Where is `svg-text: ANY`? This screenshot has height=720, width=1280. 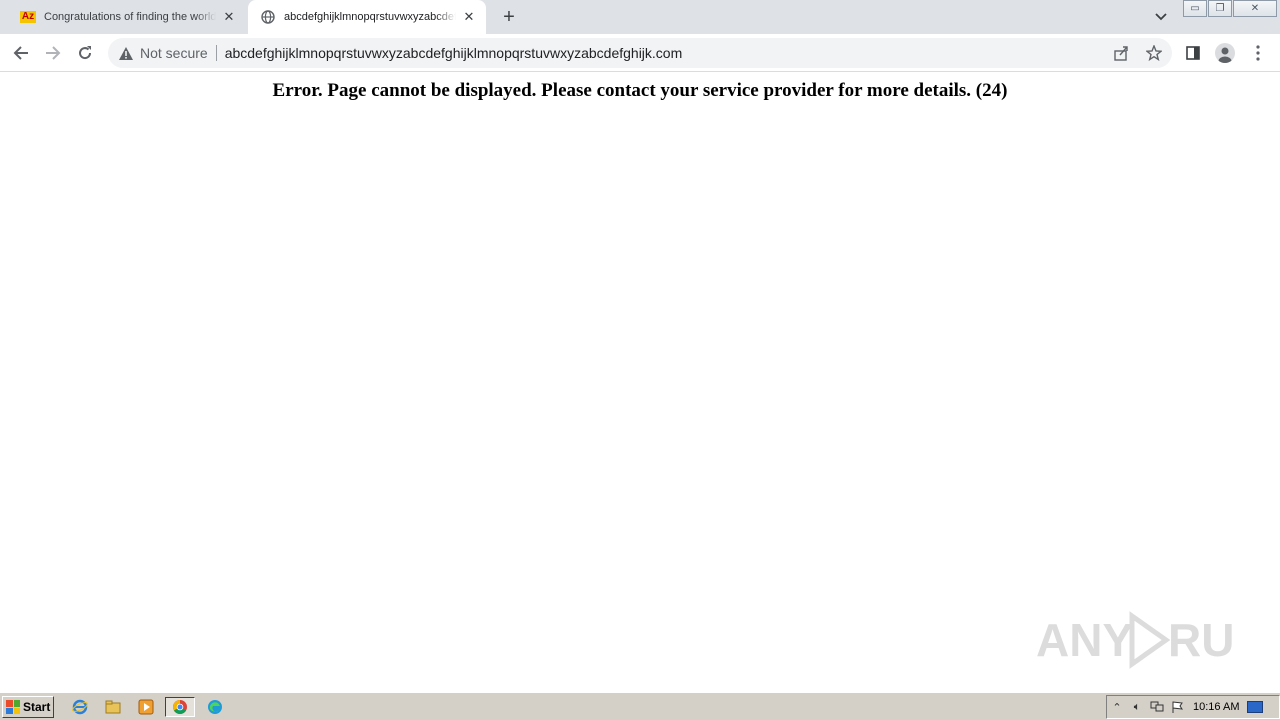
svg-text: ANY is located at coordinates (1084, 640).